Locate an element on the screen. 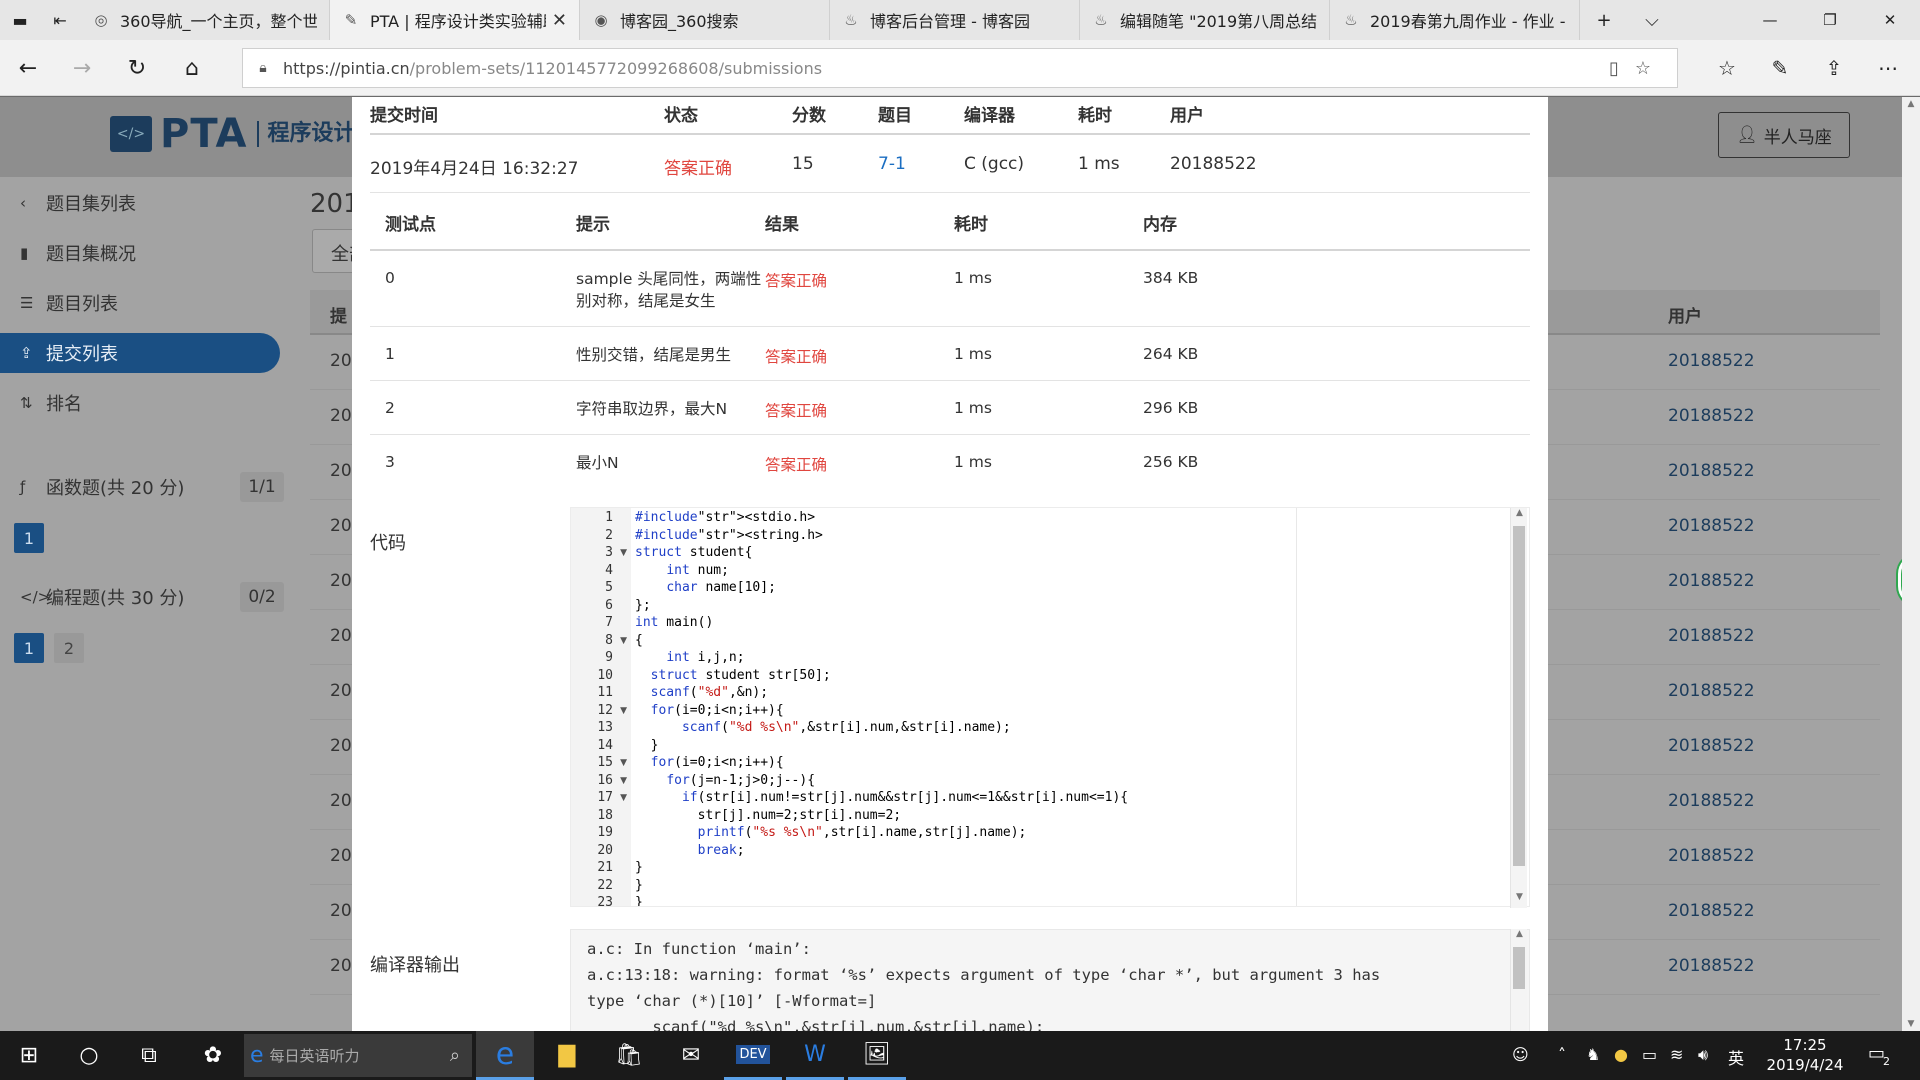  tab-list-button: ⌵ is located at coordinates (1652, 20).